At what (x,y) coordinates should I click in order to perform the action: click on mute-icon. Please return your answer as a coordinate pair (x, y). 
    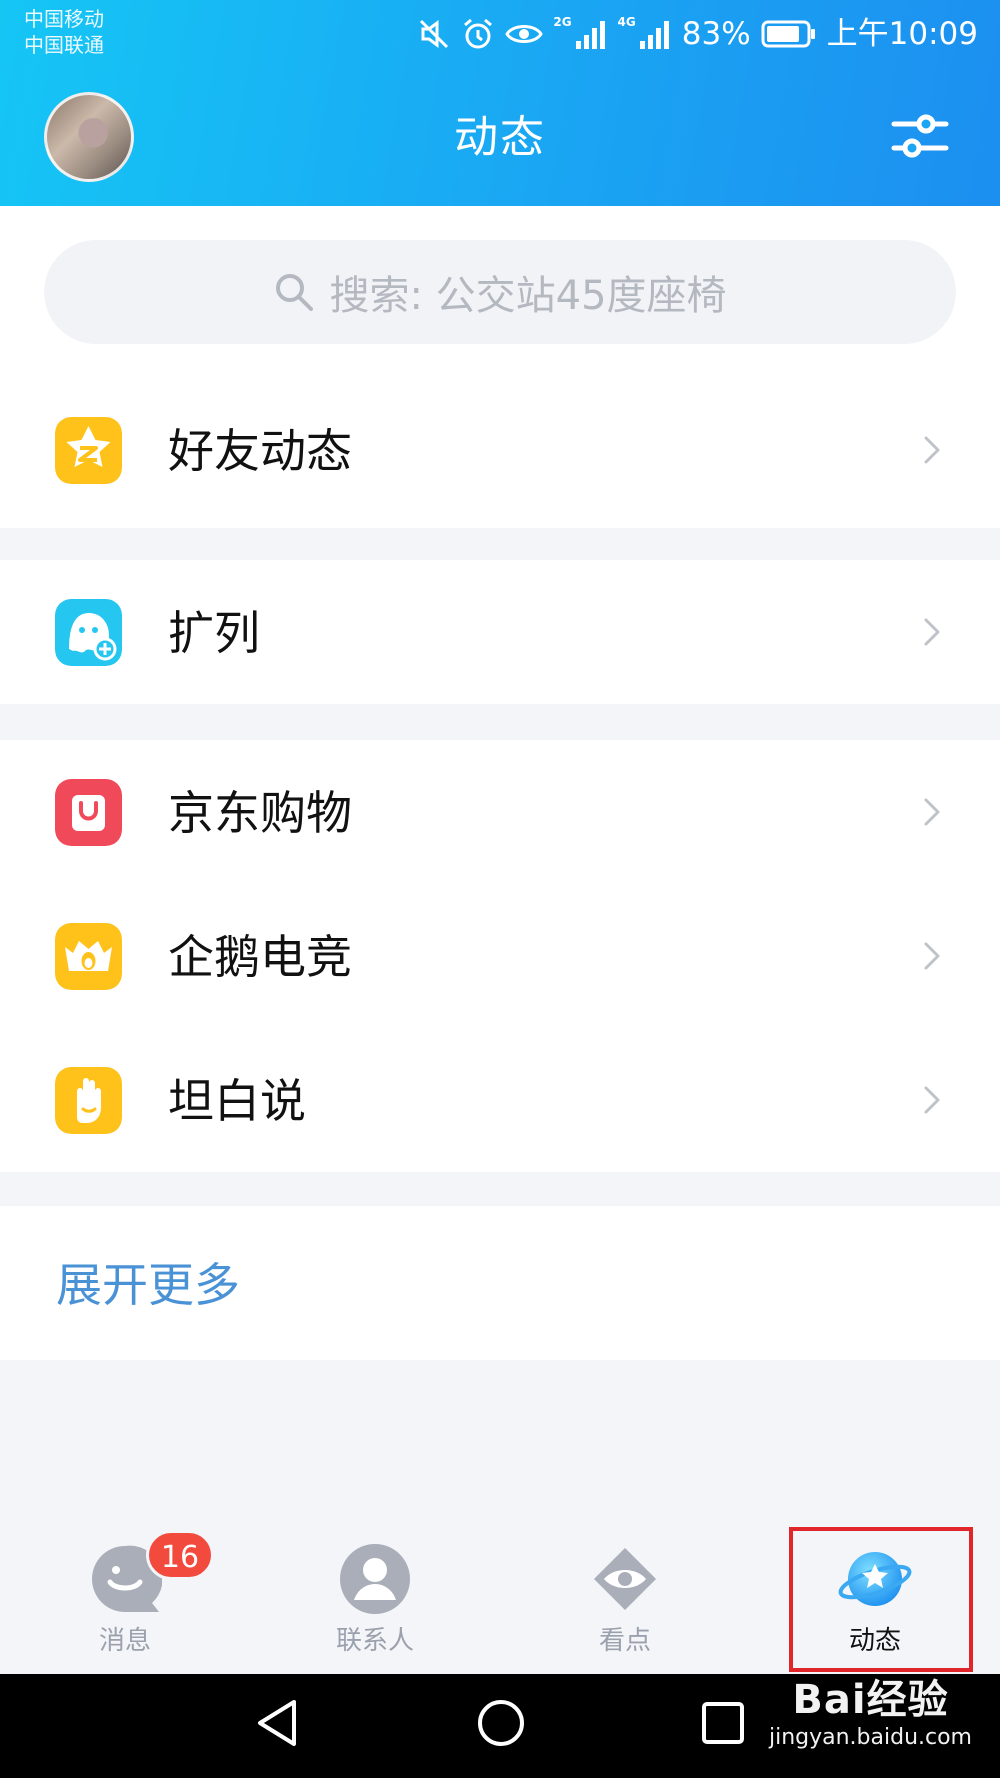
    Looking at the image, I should click on (434, 34).